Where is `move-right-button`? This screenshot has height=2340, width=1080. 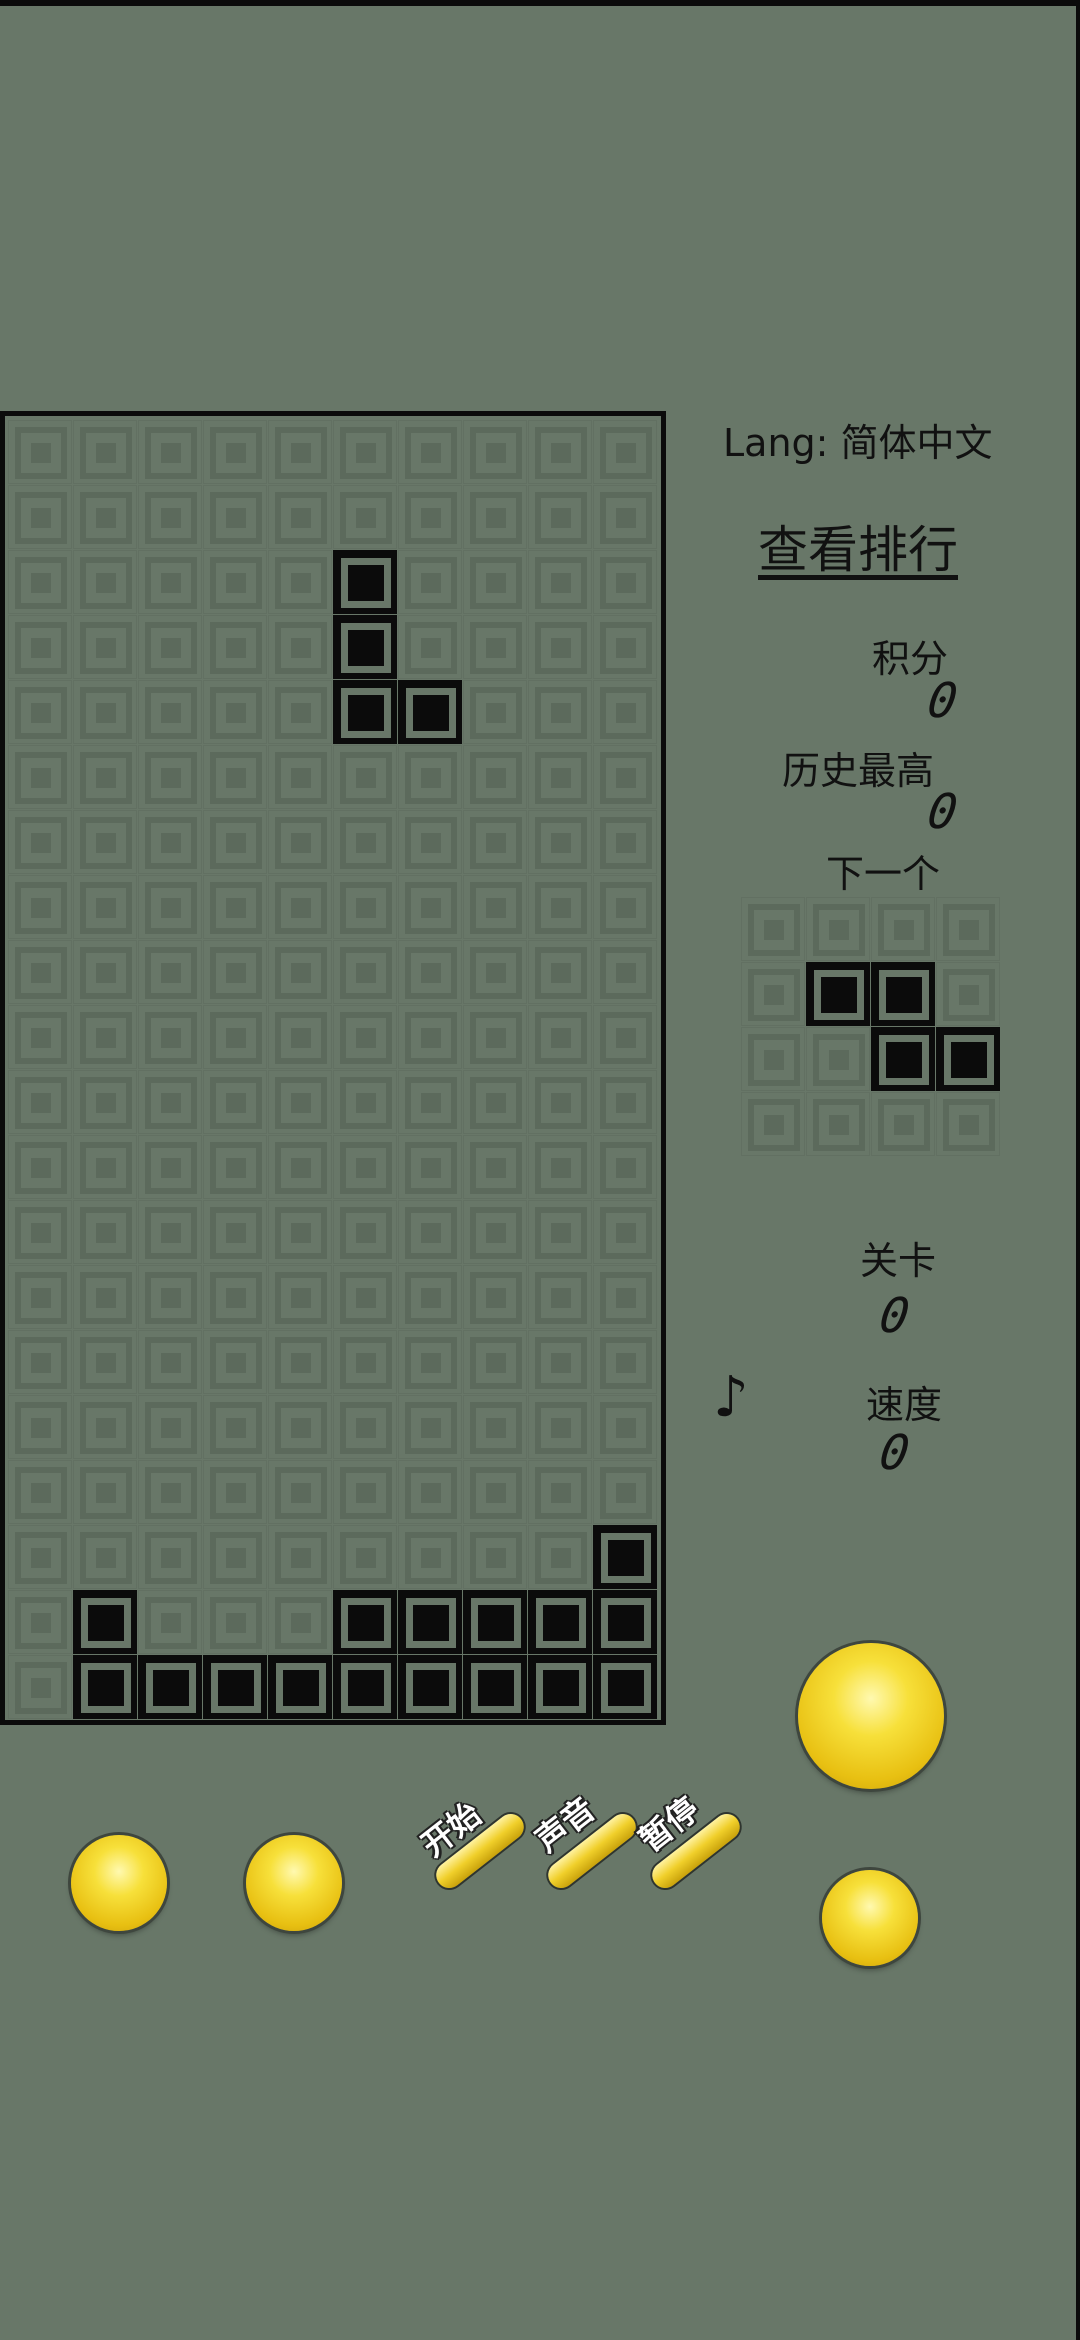
move-right-button is located at coordinates (294, 1883).